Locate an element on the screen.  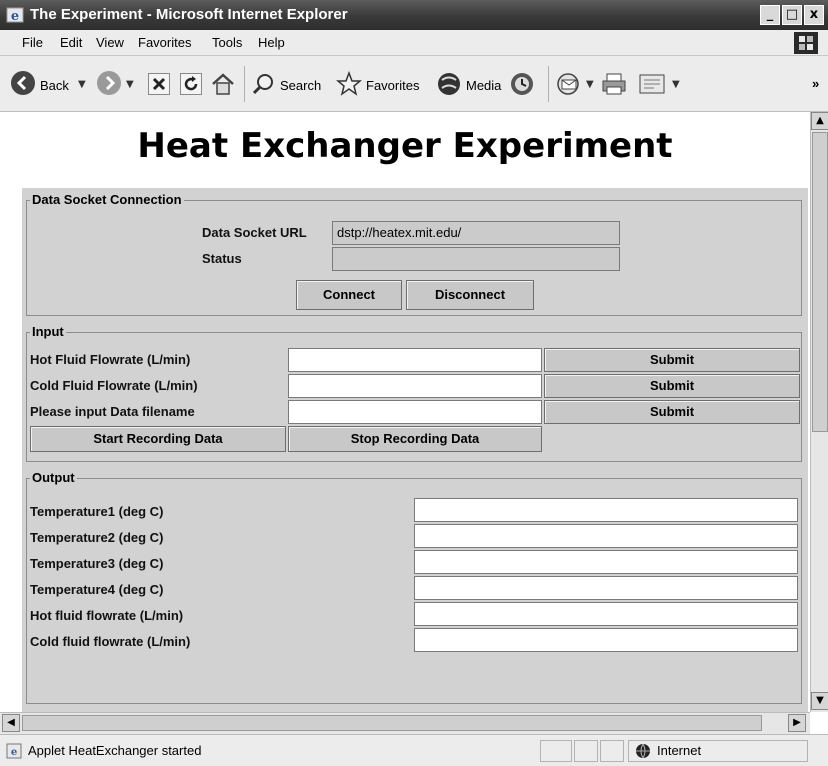
connect-button: Connect is located at coordinates (349, 295).